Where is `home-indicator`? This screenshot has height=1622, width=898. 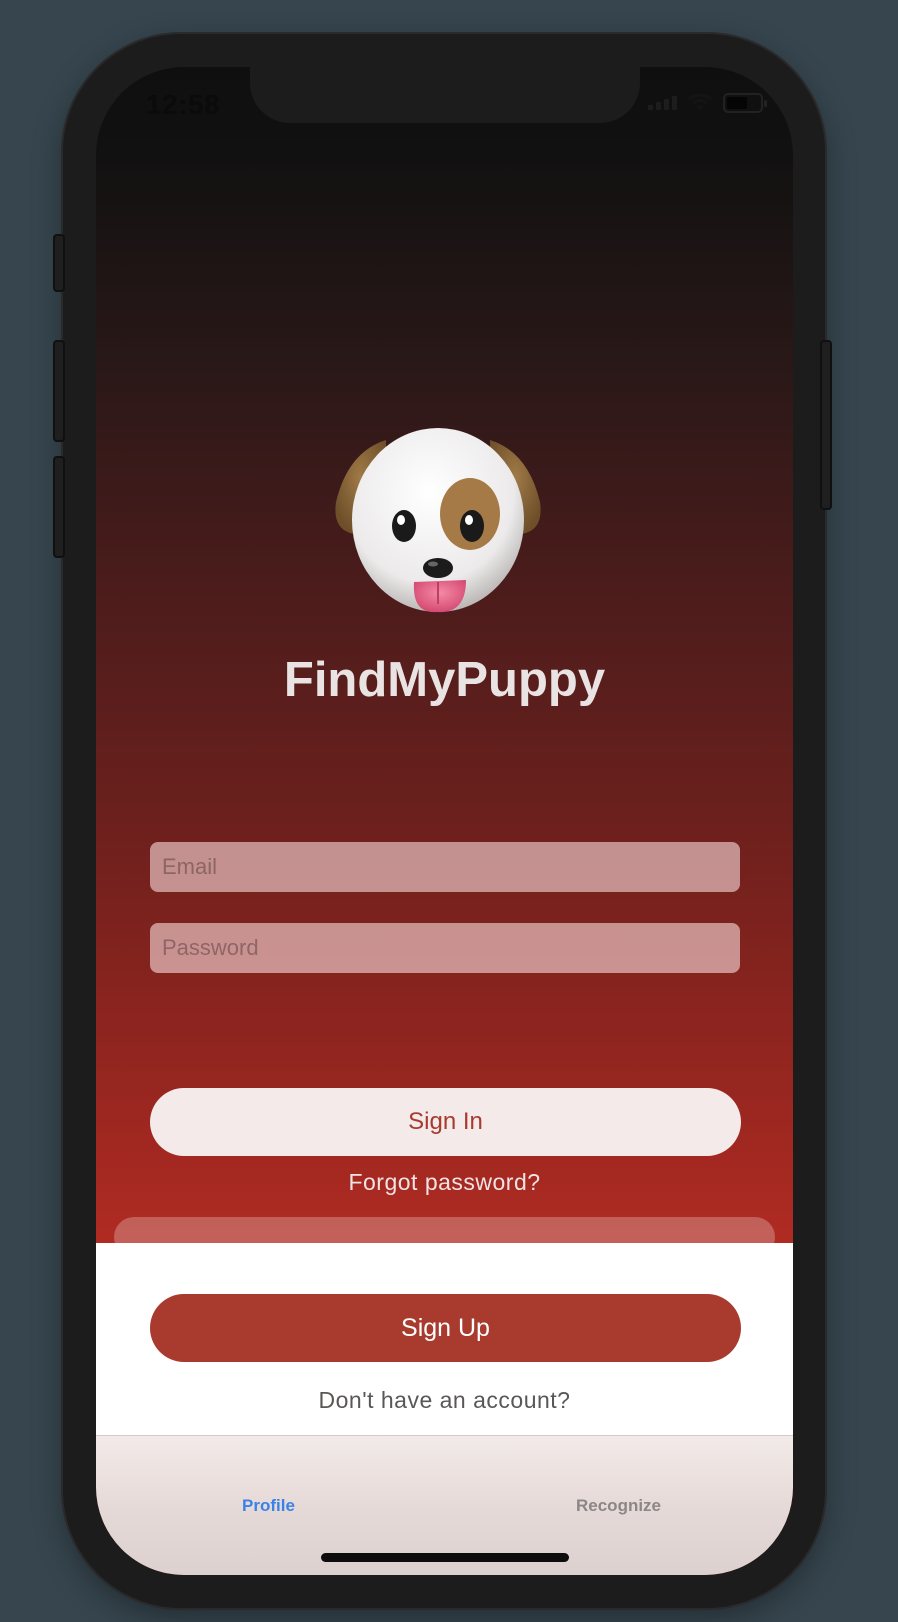
home-indicator is located at coordinates (445, 1557).